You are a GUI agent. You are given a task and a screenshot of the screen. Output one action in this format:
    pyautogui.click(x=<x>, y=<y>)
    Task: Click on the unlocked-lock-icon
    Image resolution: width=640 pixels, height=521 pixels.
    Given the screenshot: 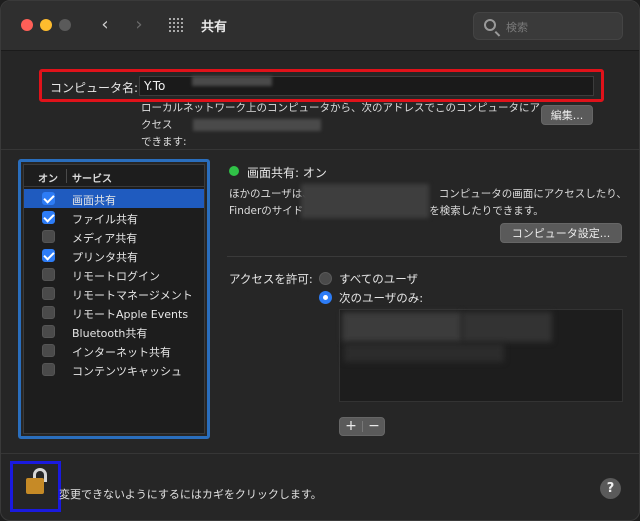 What is the action you would take?
    pyautogui.click(x=35, y=486)
    